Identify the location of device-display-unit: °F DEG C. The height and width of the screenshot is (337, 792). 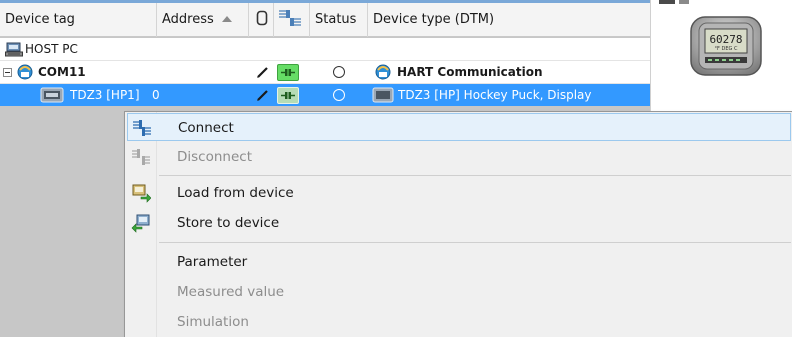
(726, 49).